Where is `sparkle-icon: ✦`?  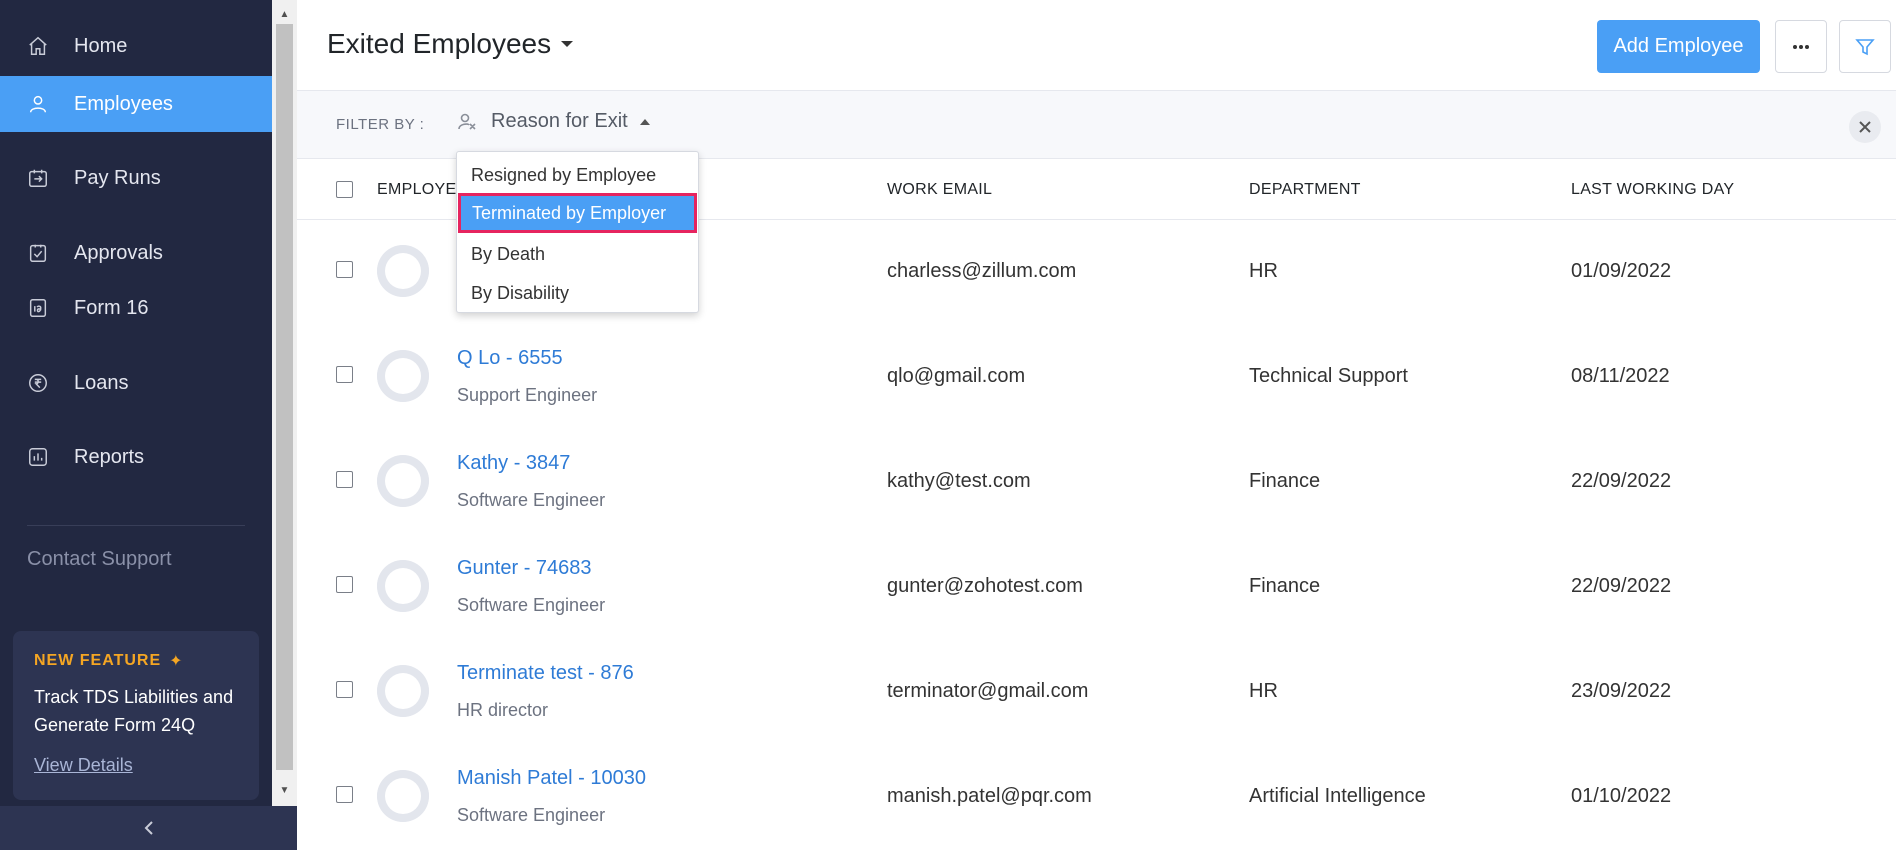
sparkle-icon: ✦ is located at coordinates (176, 661).